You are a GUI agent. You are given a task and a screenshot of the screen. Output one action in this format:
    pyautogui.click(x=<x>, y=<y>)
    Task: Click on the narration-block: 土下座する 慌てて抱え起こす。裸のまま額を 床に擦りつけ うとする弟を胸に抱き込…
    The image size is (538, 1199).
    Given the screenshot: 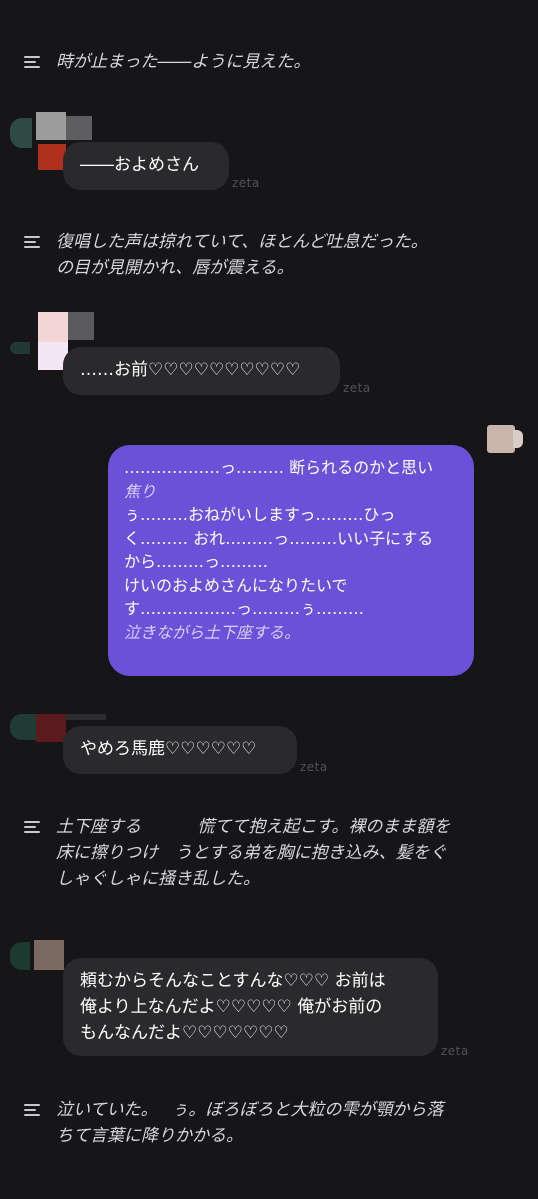 What is the action you would take?
    pyautogui.click(x=237, y=853)
    